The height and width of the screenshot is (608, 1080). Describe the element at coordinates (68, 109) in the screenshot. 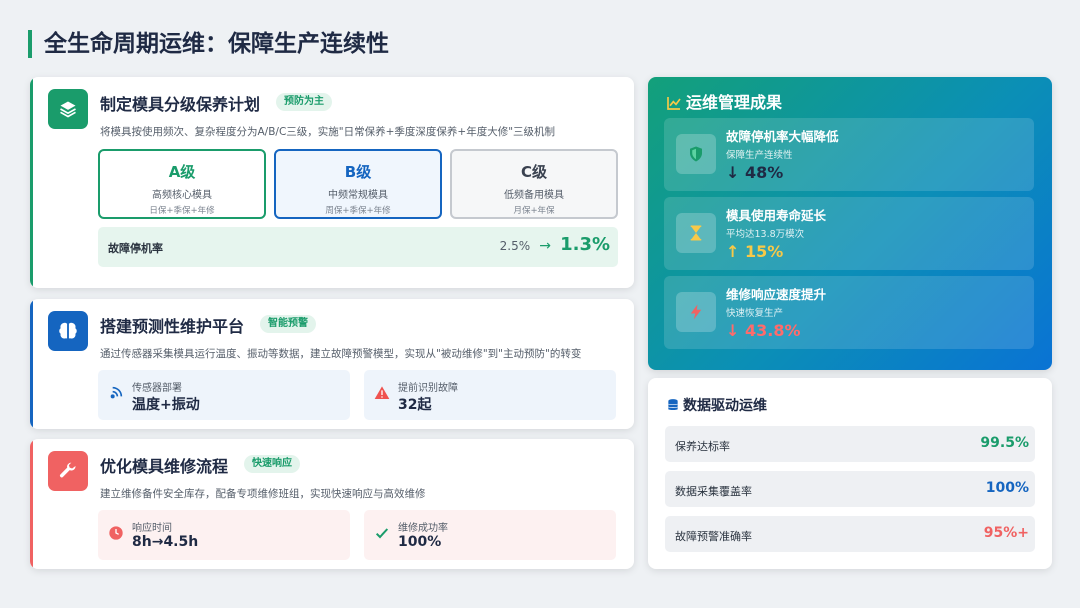

I see `layers-icon` at that location.